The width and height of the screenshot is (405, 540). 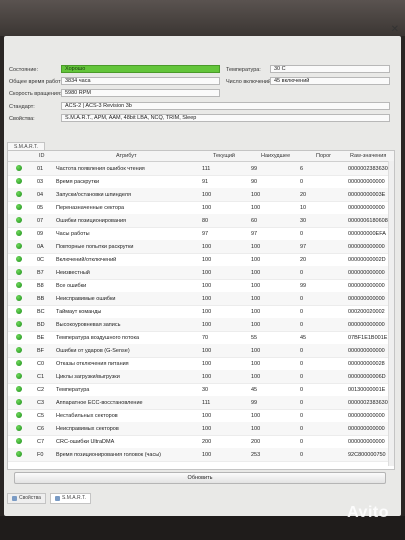 I want to click on tab-properties: Свойства, so click(x=26, y=498).